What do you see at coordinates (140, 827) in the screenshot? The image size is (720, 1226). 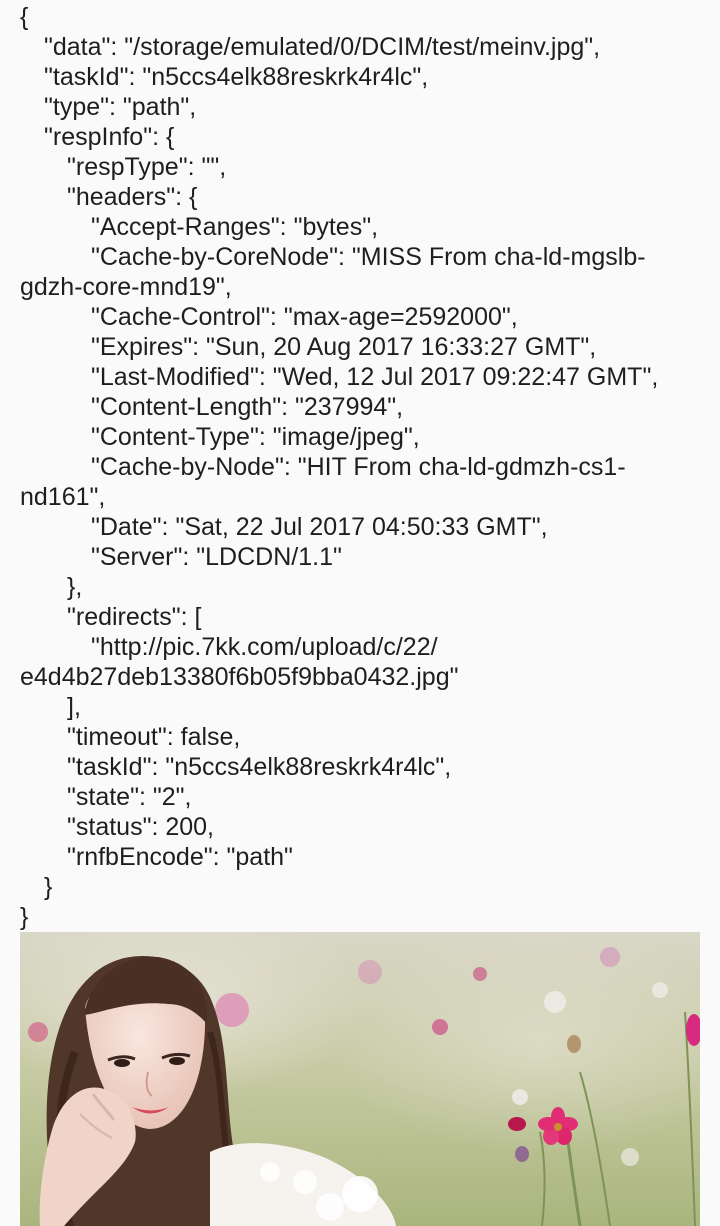 I see `json-line: "status": 200,` at bounding box center [140, 827].